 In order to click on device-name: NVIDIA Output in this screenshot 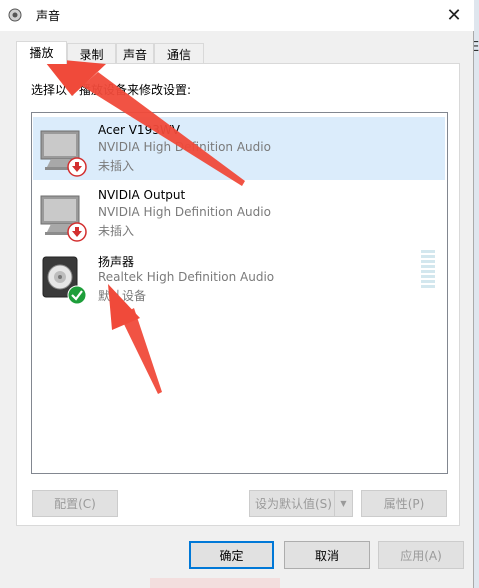, I will do `click(142, 195)`.